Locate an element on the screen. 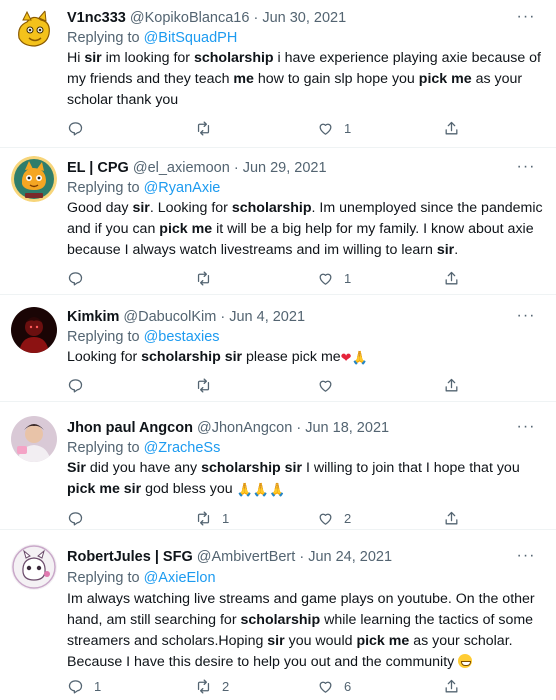 This screenshot has height=700, width=556. replying-to: Replying to @ZracheSs is located at coordinates (143, 448).